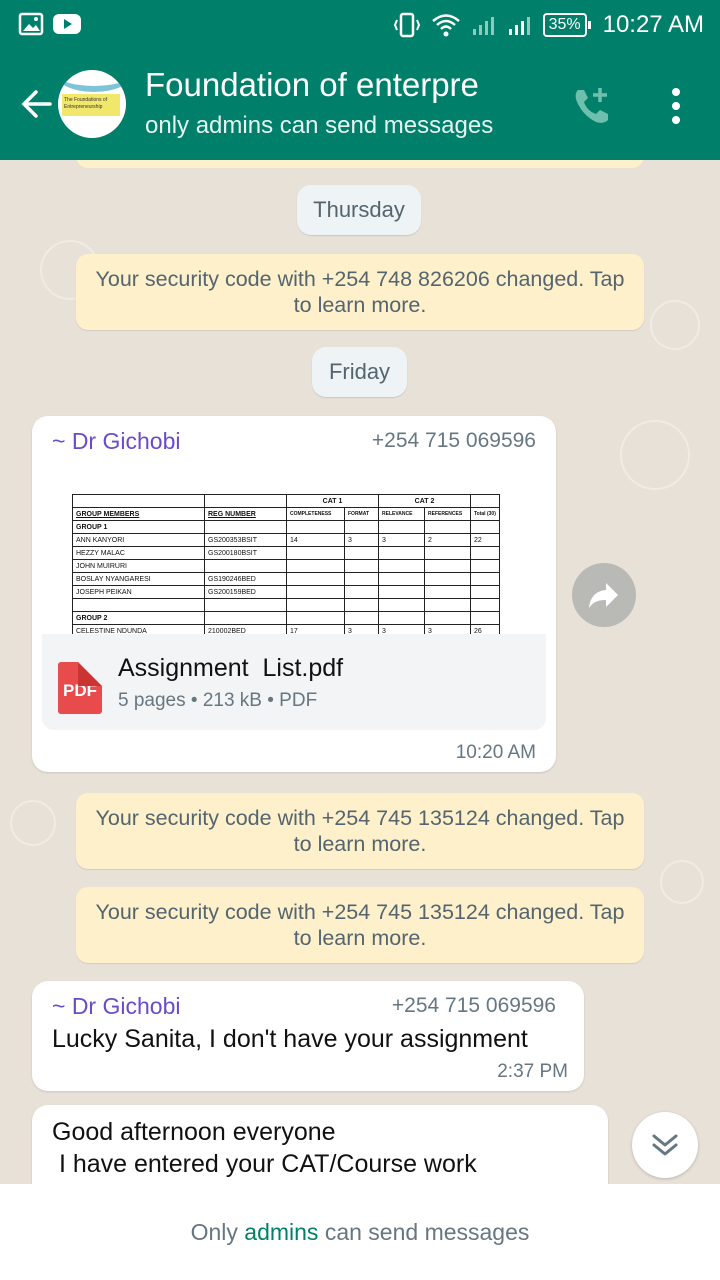  I want to click on preview-cell: HEZZY MALAC, so click(138, 553).